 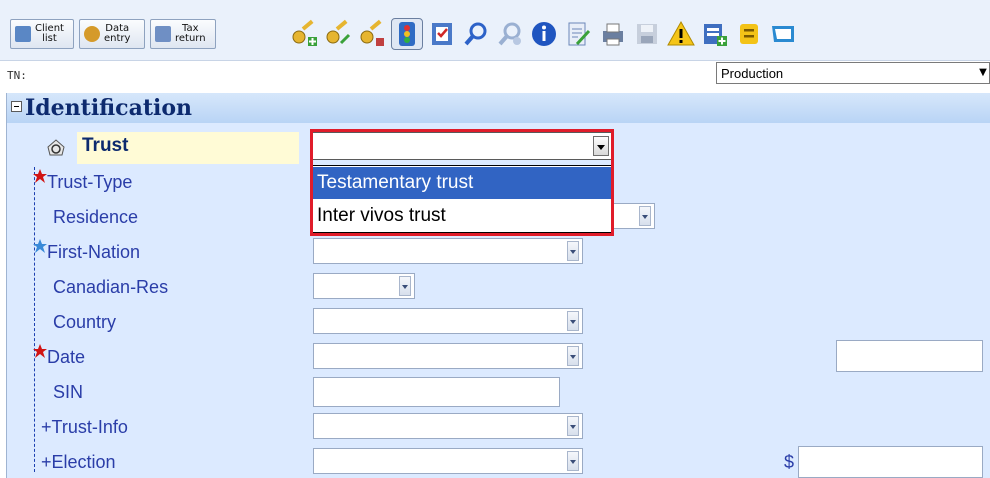 I want to click on data-entry-label: Data entry, so click(x=117, y=33).